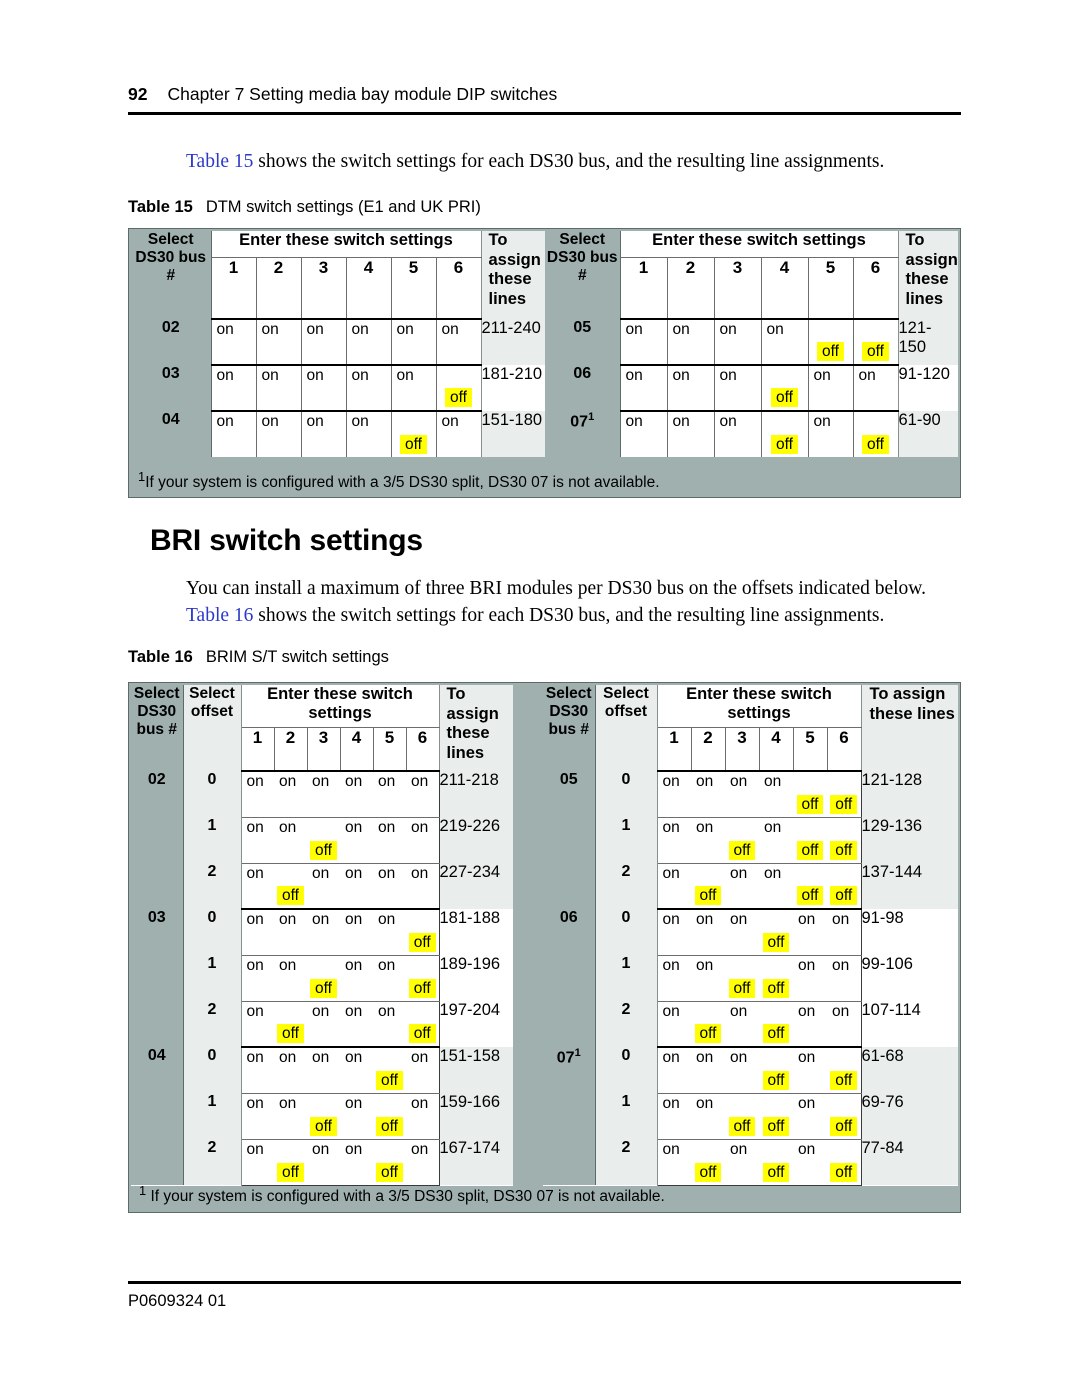 The image size is (1080, 1397). What do you see at coordinates (343, 207) in the screenshot?
I see `table15-caption-text: DTM switch settings (E1 and UK PRI)` at bounding box center [343, 207].